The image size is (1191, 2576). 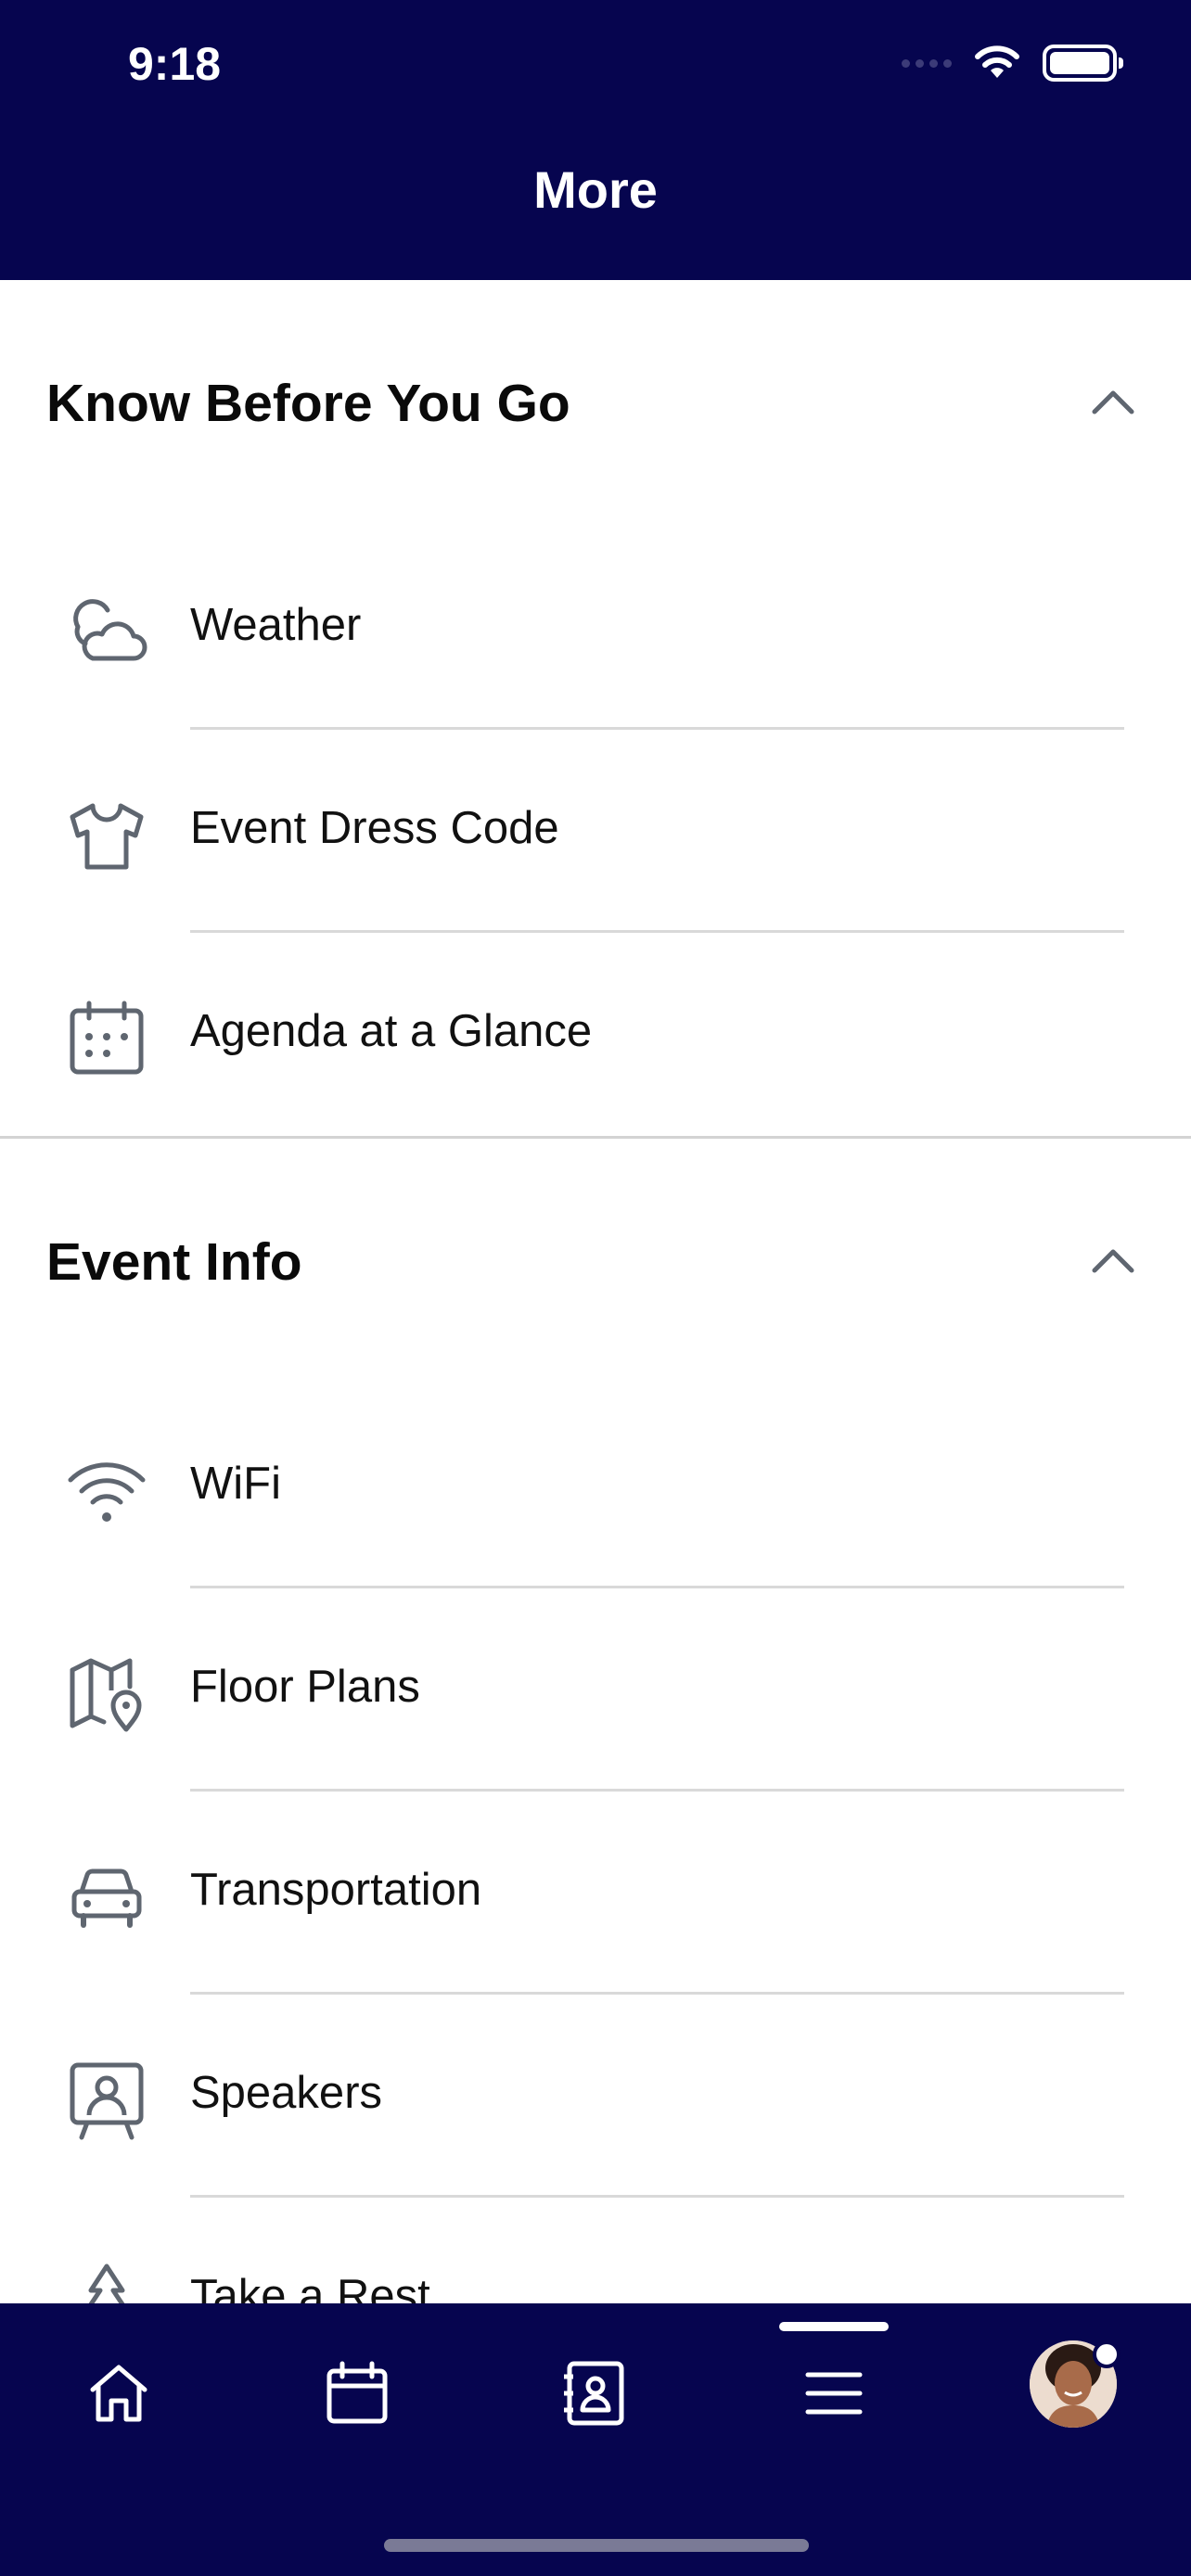 What do you see at coordinates (310, 2287) in the screenshot?
I see `list-item-label: Take a Rest` at bounding box center [310, 2287].